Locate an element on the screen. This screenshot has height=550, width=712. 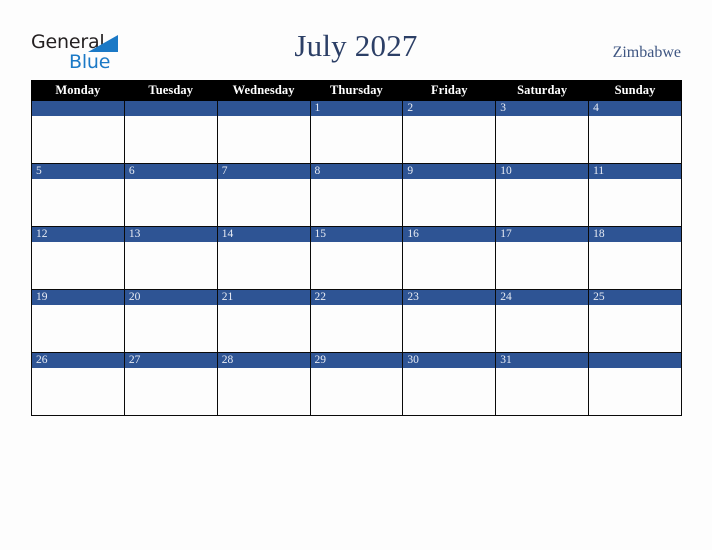
day-cell: 23 is located at coordinates (449, 321).